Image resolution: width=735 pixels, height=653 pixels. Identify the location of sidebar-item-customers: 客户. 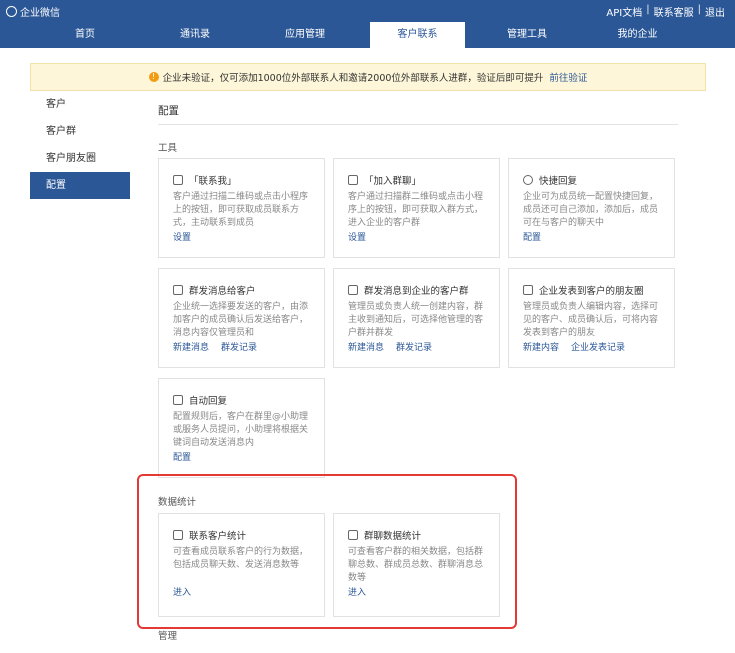
(80, 104).